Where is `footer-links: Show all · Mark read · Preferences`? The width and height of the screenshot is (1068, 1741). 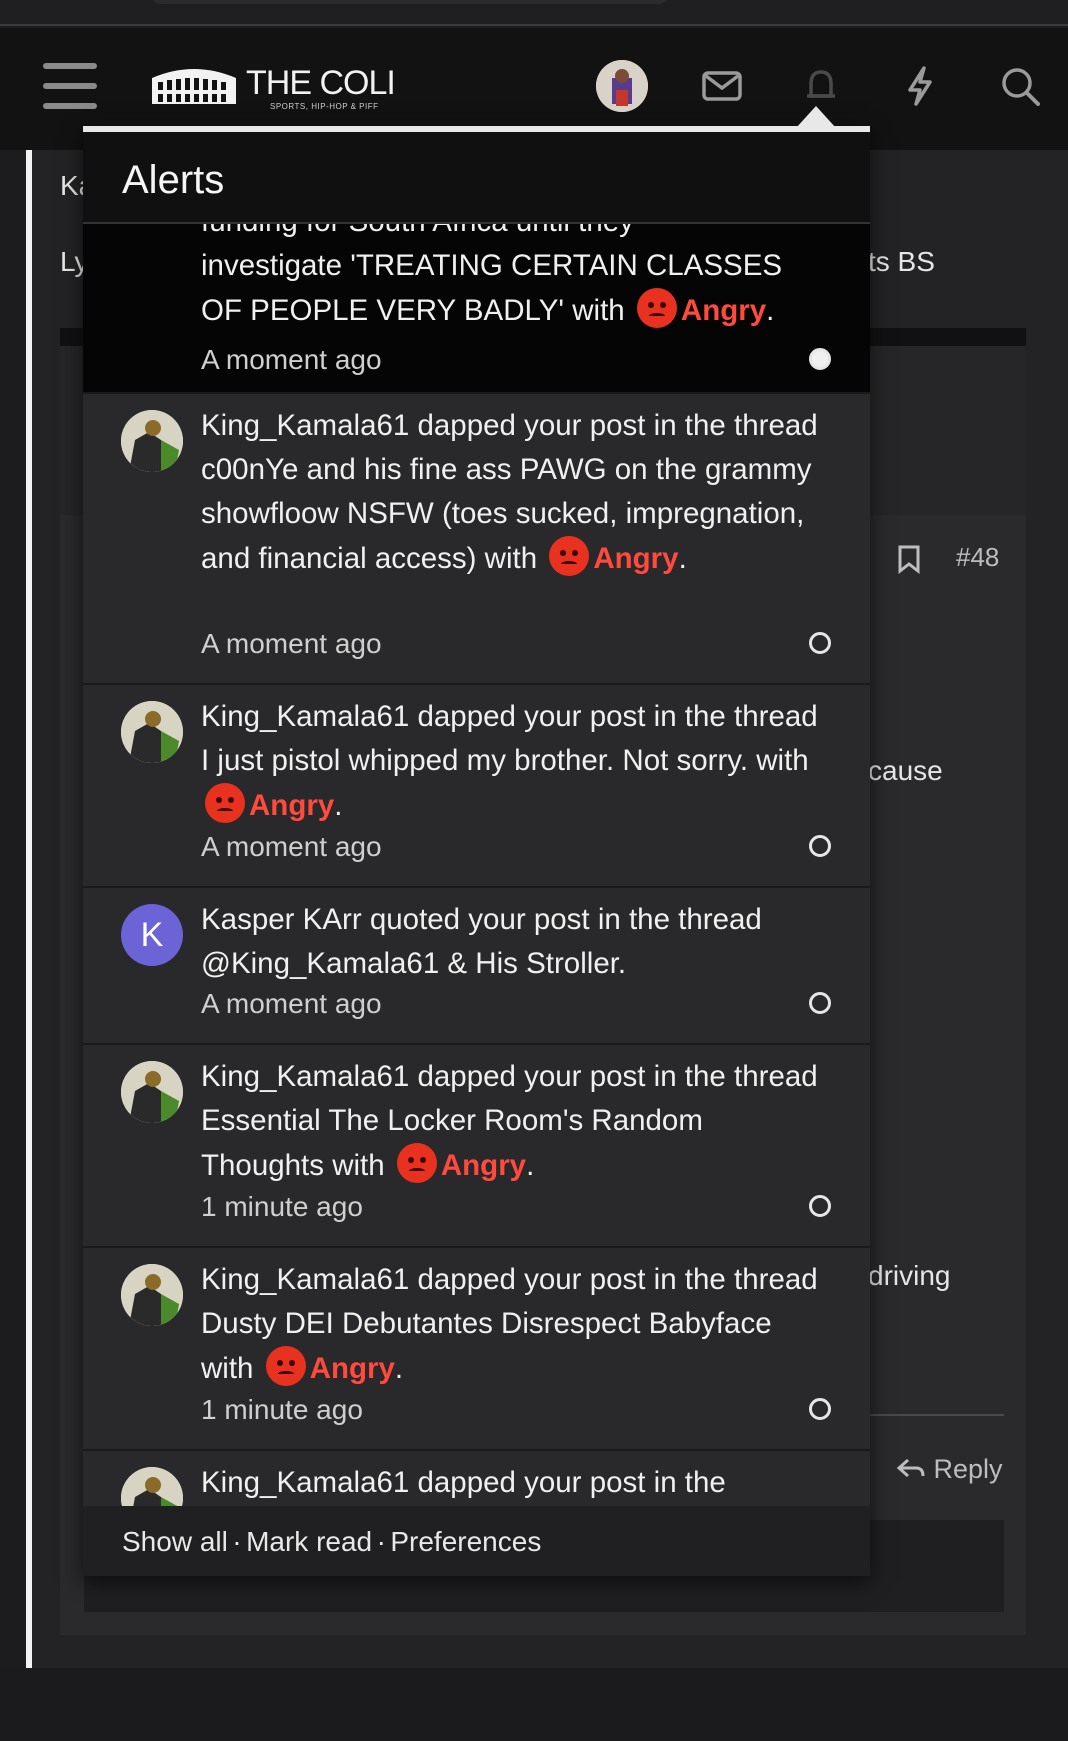 footer-links: Show all · Mark read · Preferences is located at coordinates (331, 1542).